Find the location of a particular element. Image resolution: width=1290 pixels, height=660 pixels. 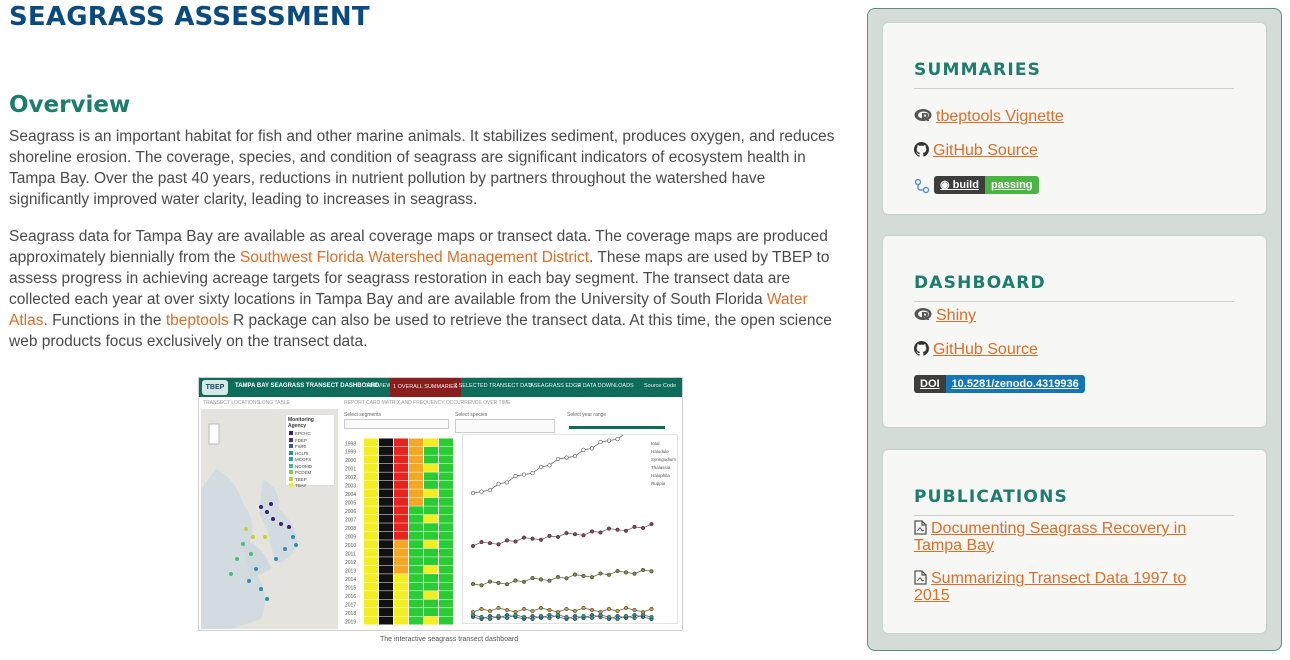

dashboard-github-source-link: GitHub Source is located at coordinates (976, 350).